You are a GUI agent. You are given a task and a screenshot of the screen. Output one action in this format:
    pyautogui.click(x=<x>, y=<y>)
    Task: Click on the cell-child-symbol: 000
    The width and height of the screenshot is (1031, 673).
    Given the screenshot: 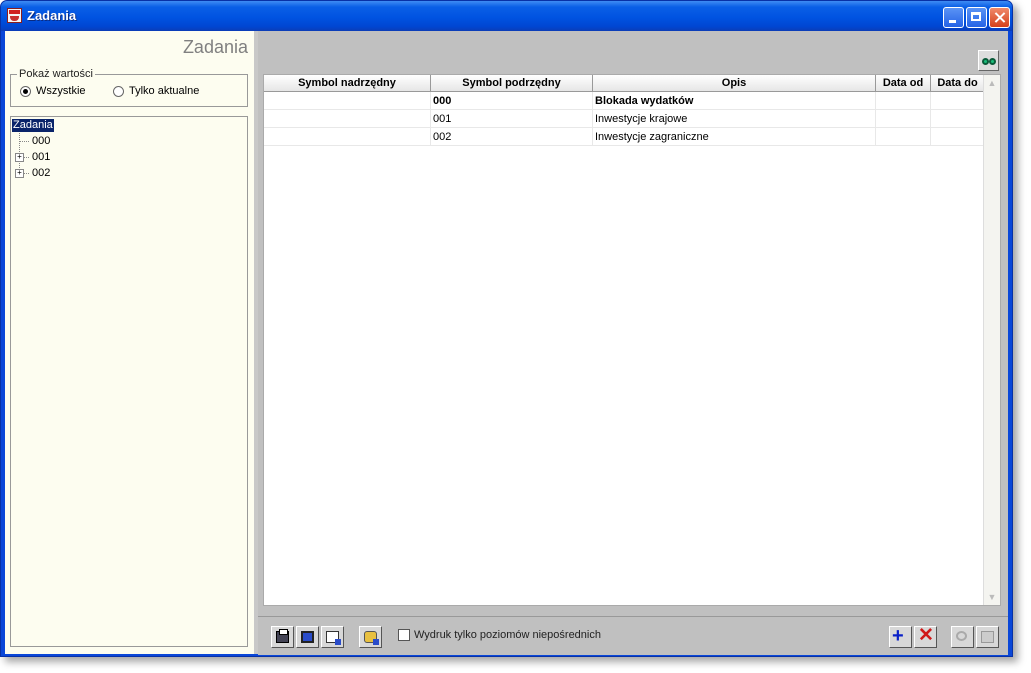 What is the action you would take?
    pyautogui.click(x=512, y=101)
    